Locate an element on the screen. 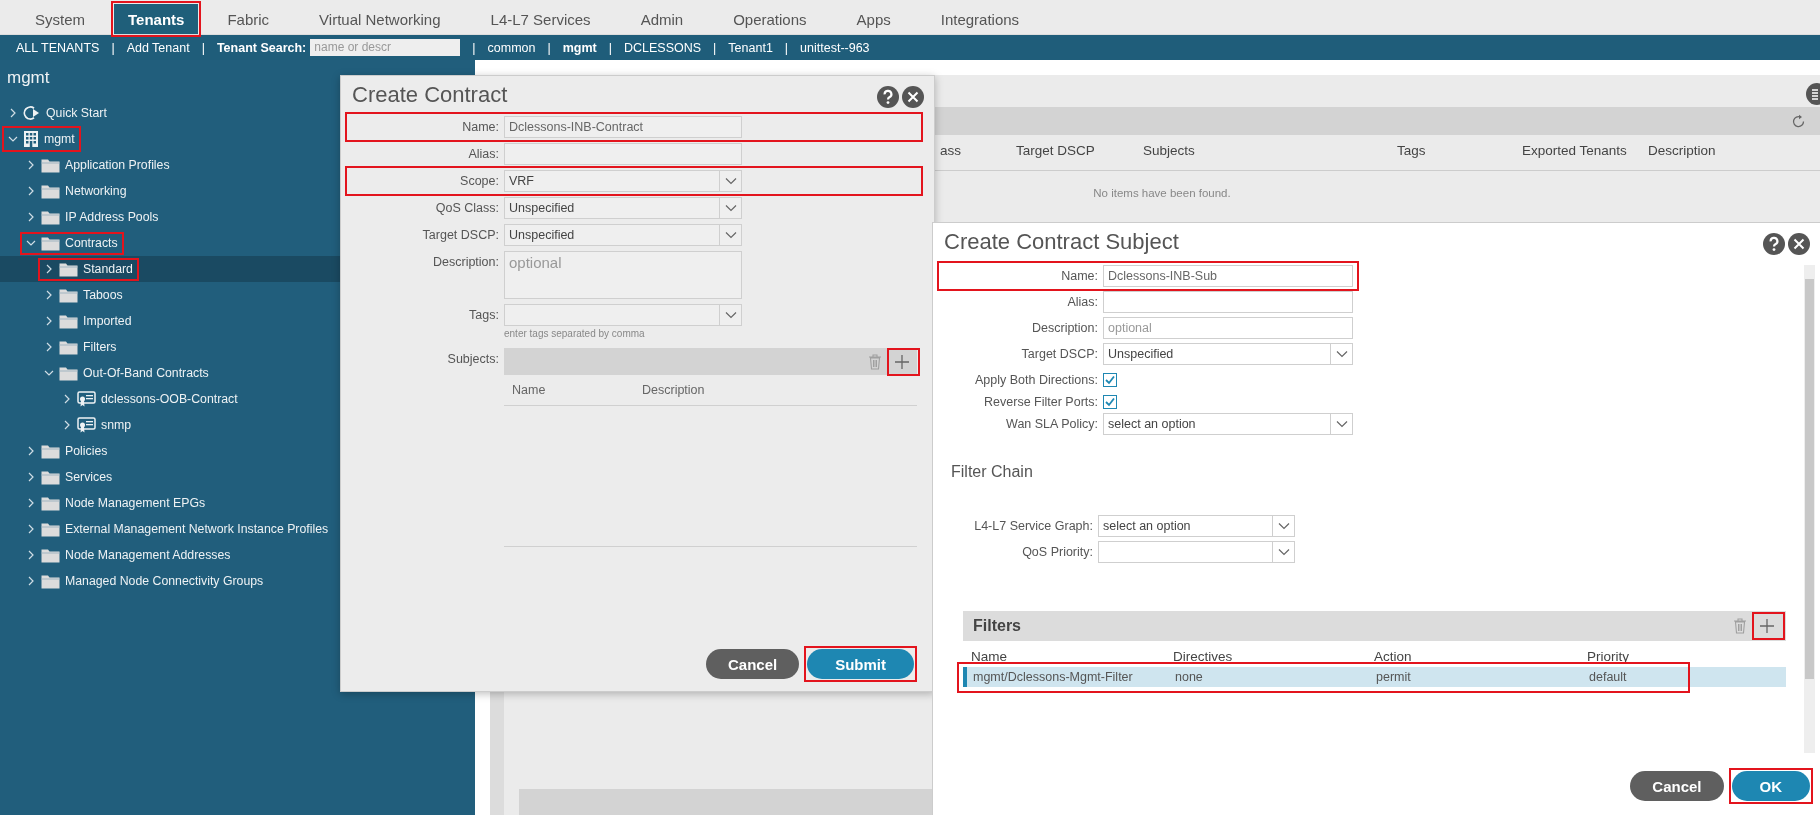 The height and width of the screenshot is (815, 1820). tenant-link: common is located at coordinates (511, 47).